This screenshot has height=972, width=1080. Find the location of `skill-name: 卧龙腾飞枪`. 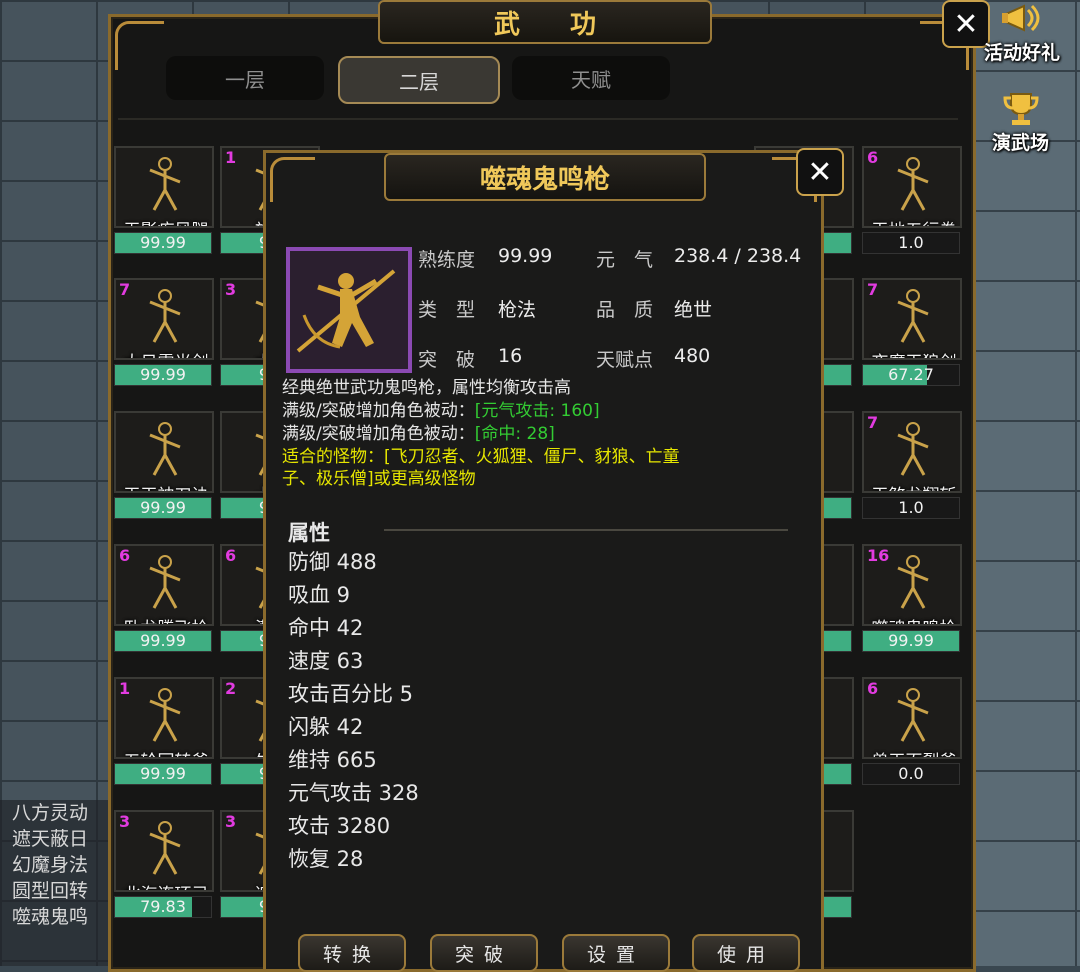

skill-name: 卧龙腾飞枪 is located at coordinates (164, 619).